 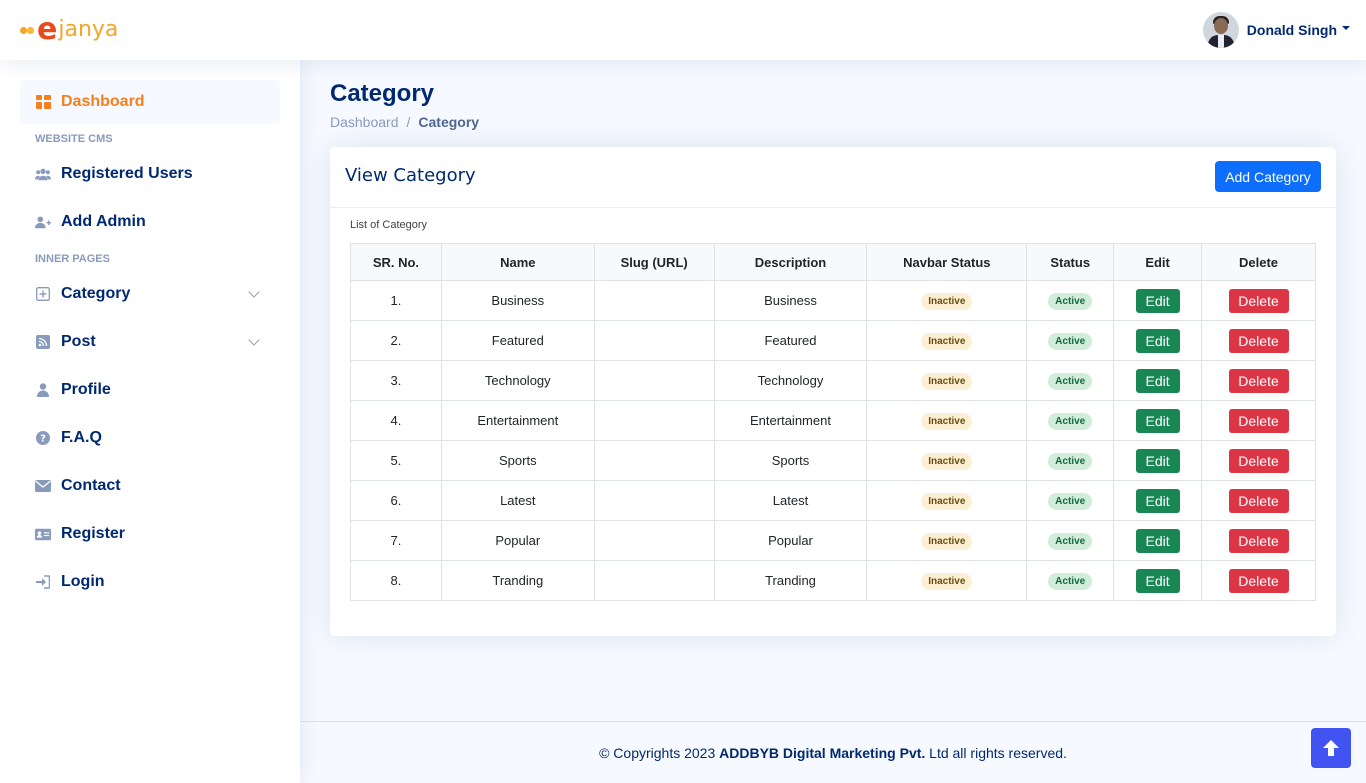 I want to click on footer-company: ADDBYB Digital Marketing Pvt., so click(x=822, y=753).